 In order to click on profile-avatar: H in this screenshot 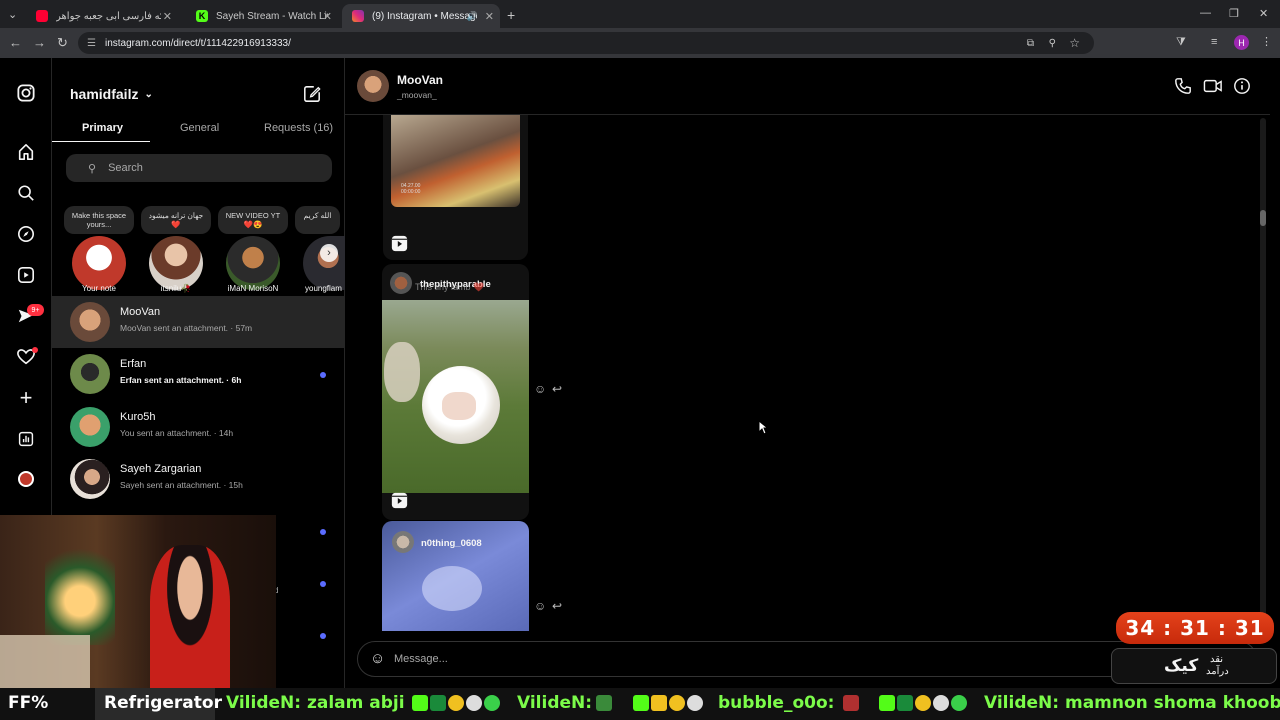, I will do `click(1241, 42)`.